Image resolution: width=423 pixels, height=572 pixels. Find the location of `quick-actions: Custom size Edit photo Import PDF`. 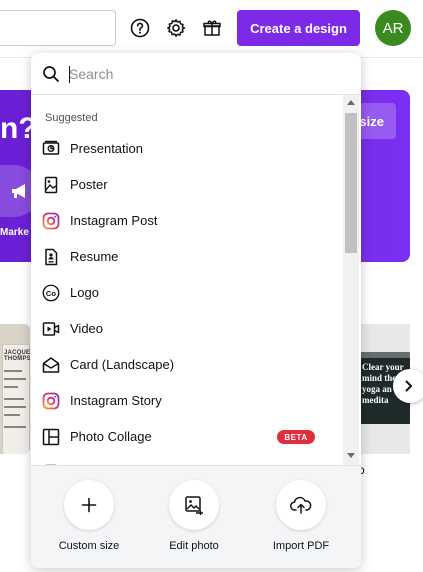

quick-actions: Custom size Edit photo Import PDF is located at coordinates (196, 516).